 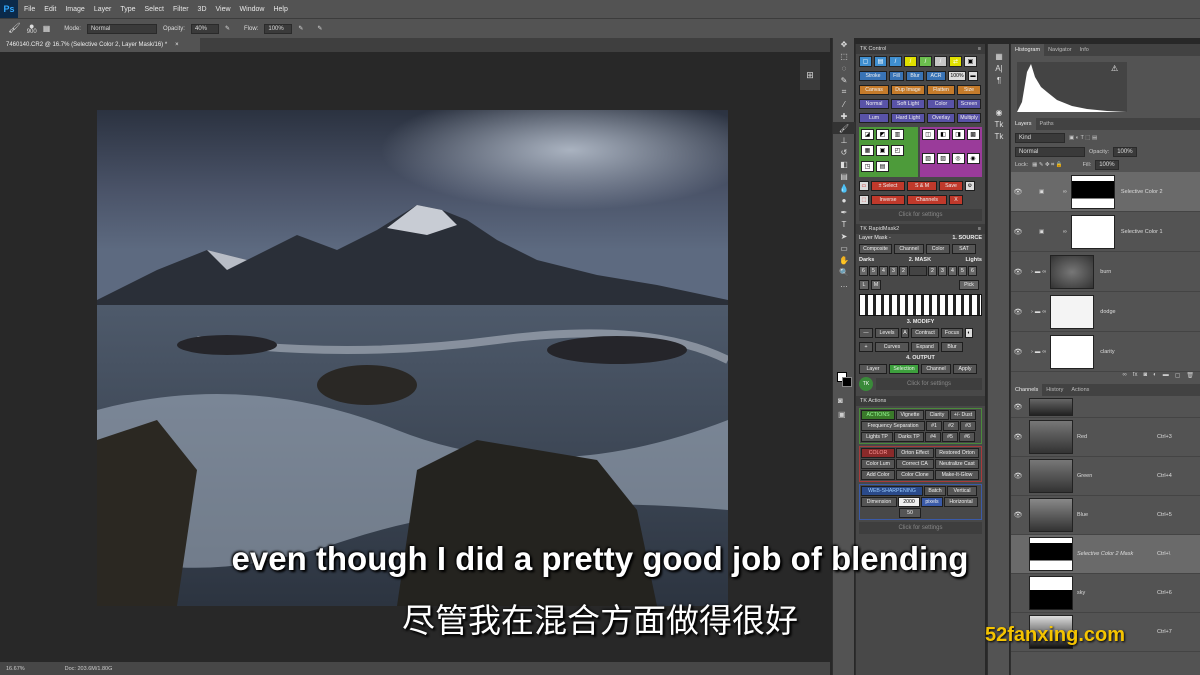 What do you see at coordinates (972, 271) in the screenshot?
I see `lights-6-button: 6` at bounding box center [972, 271].